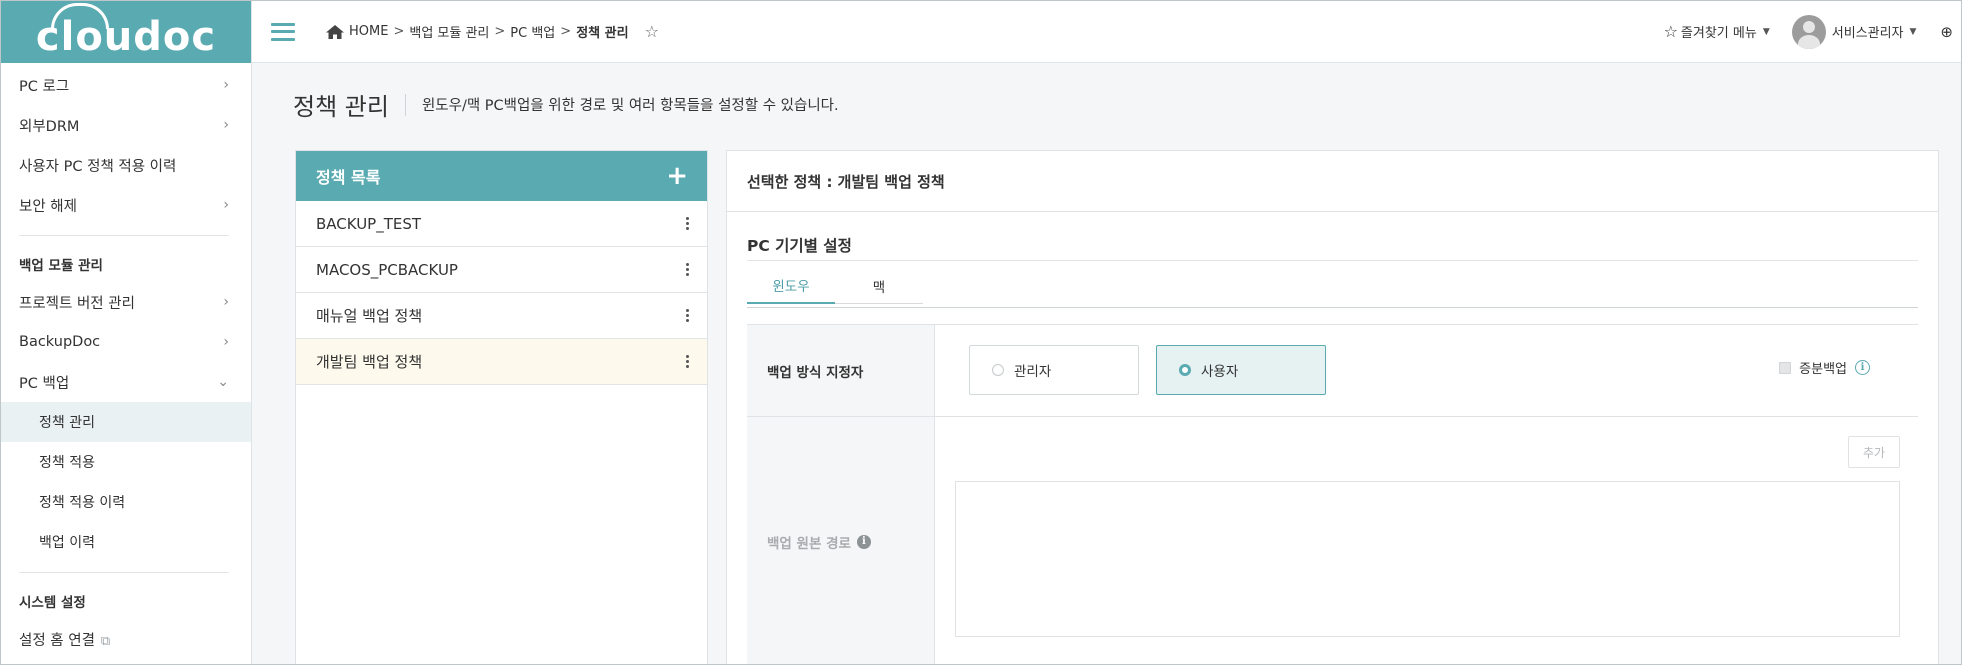 This screenshot has width=1962, height=665. Describe the element at coordinates (846, 181) in the screenshot. I see `selected-policy-label: 선택한 정책 : 개발팀 백업 정책` at that location.